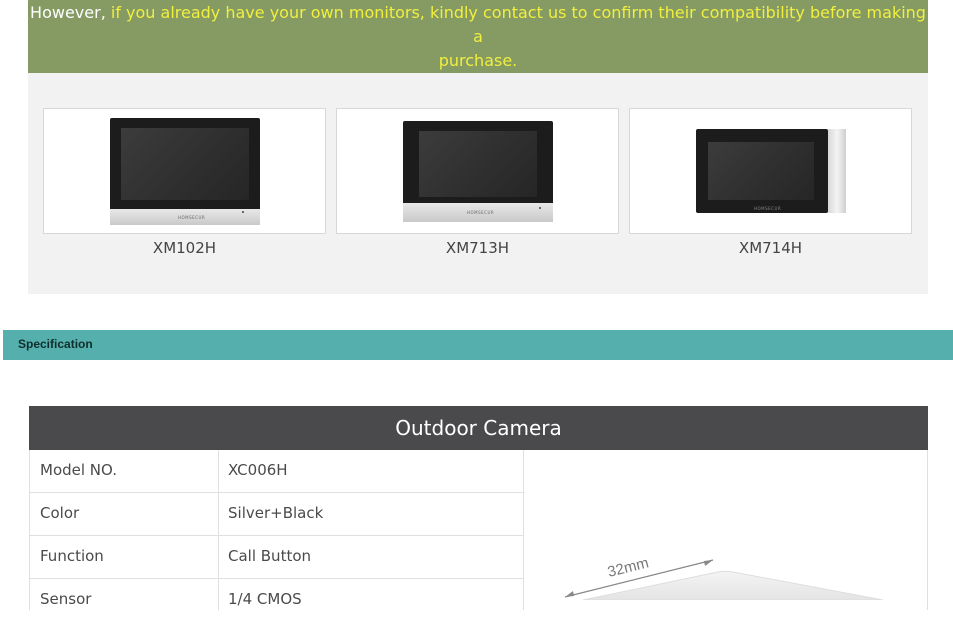 The width and height of the screenshot is (953, 622). What do you see at coordinates (60, 513) in the screenshot?
I see `spec-key: Color` at bounding box center [60, 513].